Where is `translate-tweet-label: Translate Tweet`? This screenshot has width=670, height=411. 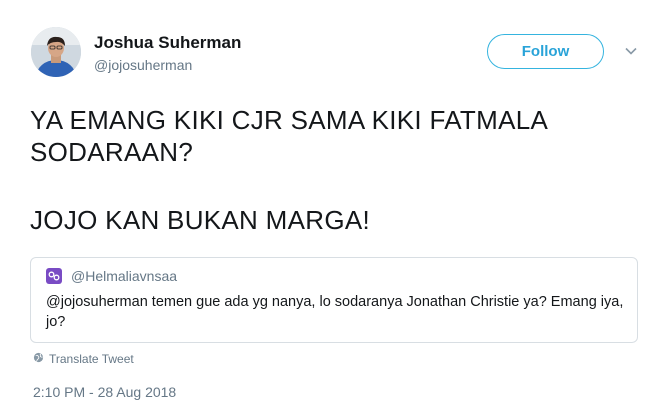
translate-tweet-label: Translate Tweet is located at coordinates (91, 359).